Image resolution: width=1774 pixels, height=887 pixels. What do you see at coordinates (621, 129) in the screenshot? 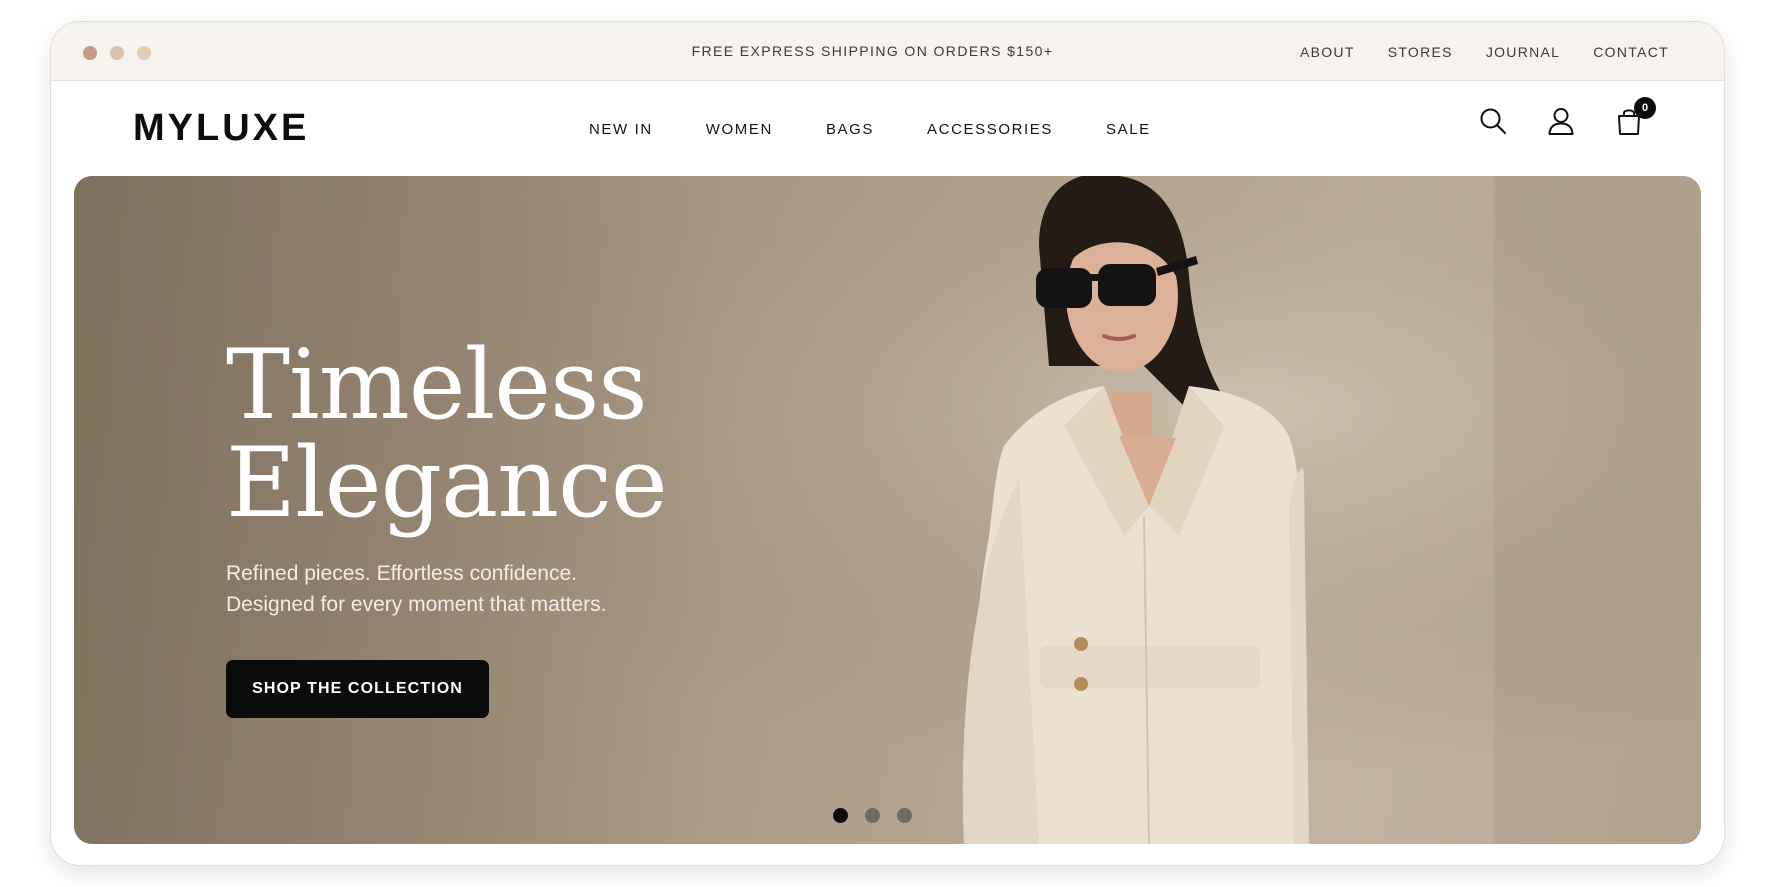
I see `nav-item-new-in: NEW IN` at bounding box center [621, 129].